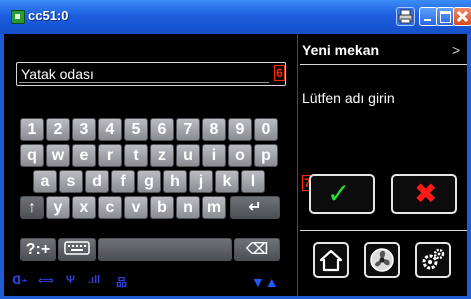 The image size is (471, 299). What do you see at coordinates (84, 129) in the screenshot?
I see `key-3: 3` at bounding box center [84, 129].